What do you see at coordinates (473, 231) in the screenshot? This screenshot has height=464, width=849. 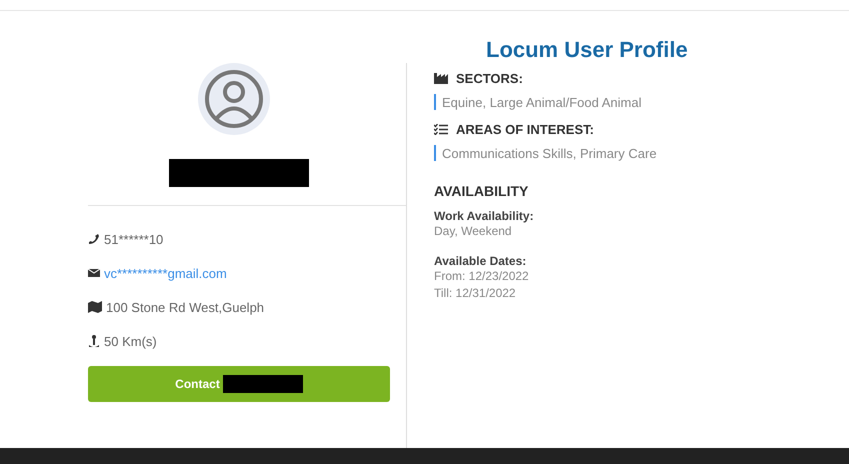 I see `availability-value: Day, Weekend` at bounding box center [473, 231].